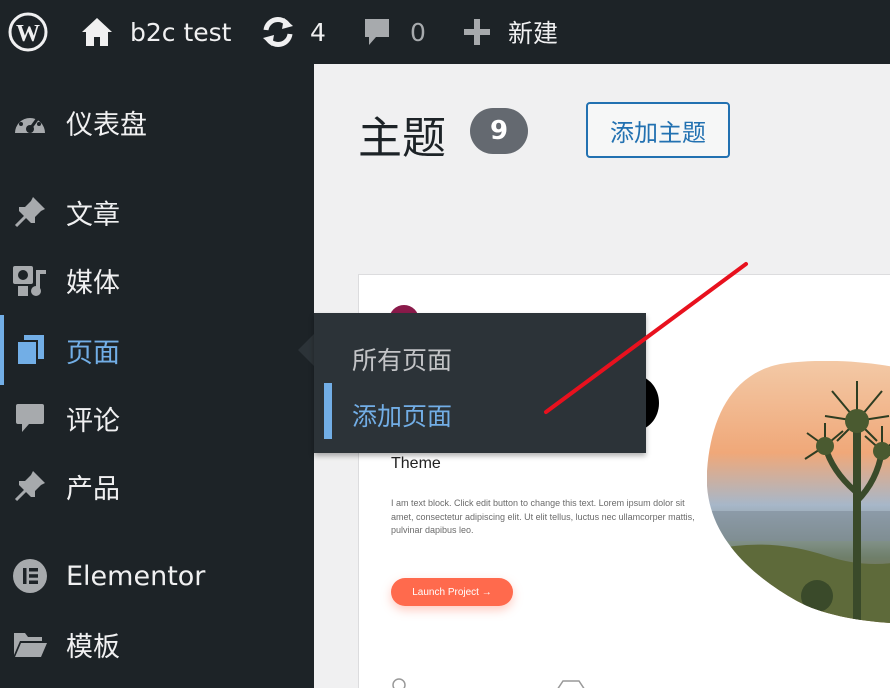  Describe the element at coordinates (157, 644) in the screenshot. I see `sidebar-item-templates: 模板` at that location.